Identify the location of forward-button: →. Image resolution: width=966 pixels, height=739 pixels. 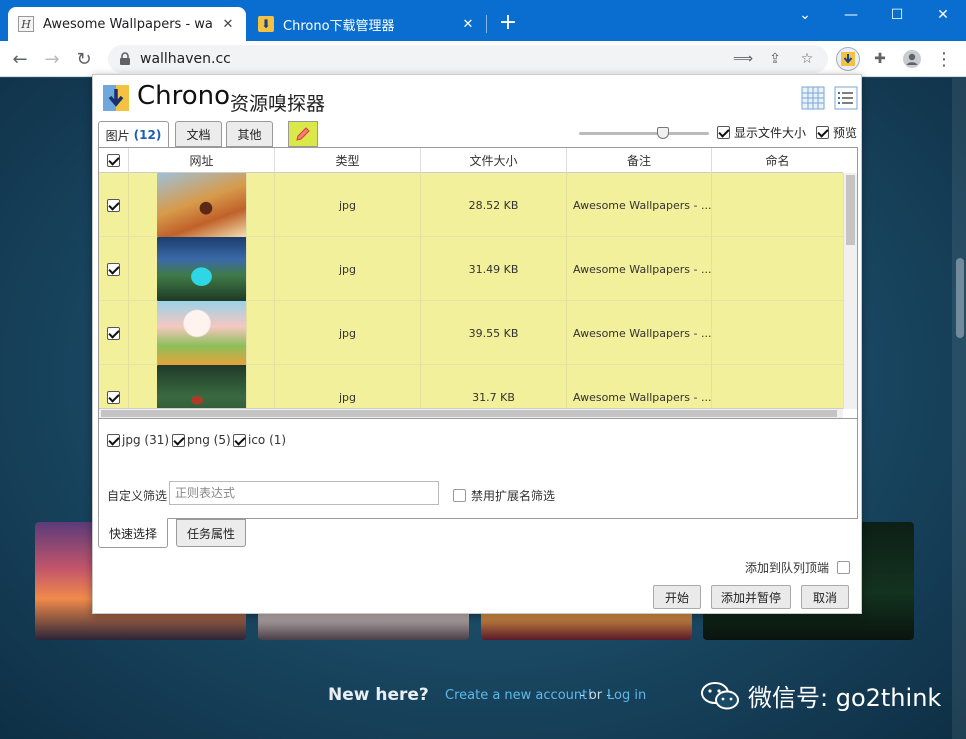
(52, 59).